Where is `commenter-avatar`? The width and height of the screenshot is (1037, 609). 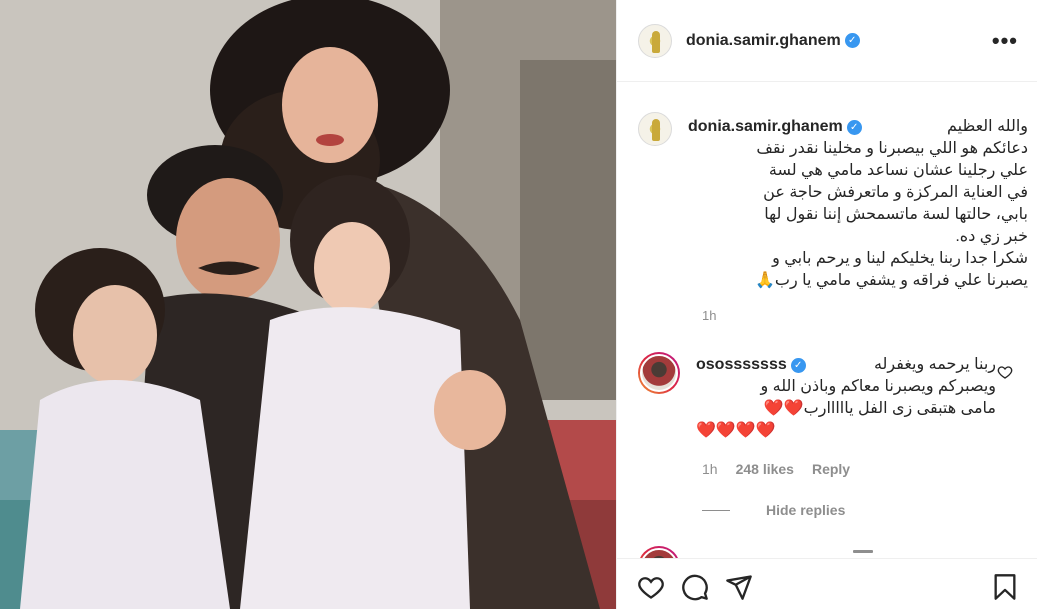 commenter-avatar is located at coordinates (659, 373).